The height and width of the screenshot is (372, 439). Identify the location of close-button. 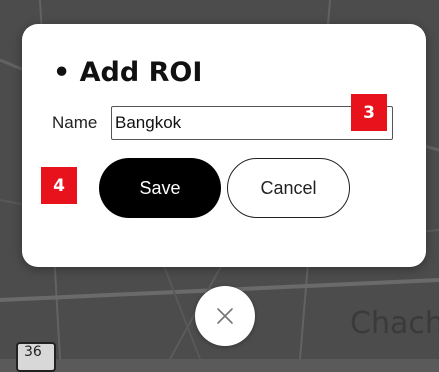
(225, 316).